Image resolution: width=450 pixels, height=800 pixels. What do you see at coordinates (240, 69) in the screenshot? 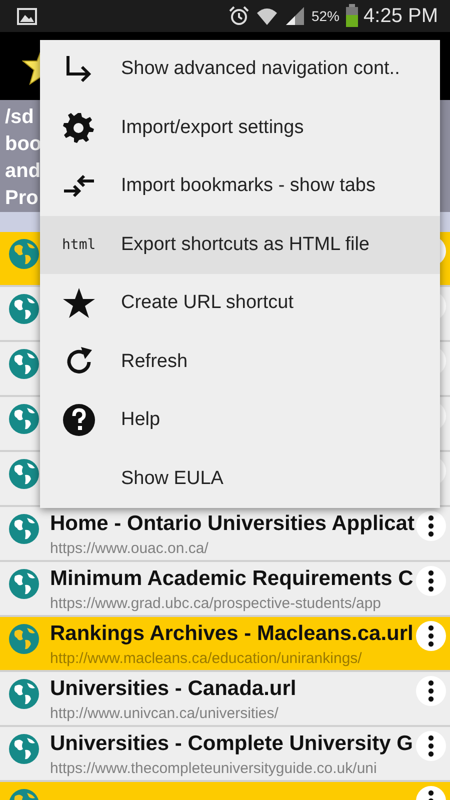
I see `menu-item: Show advanced navigation cont..` at bounding box center [240, 69].